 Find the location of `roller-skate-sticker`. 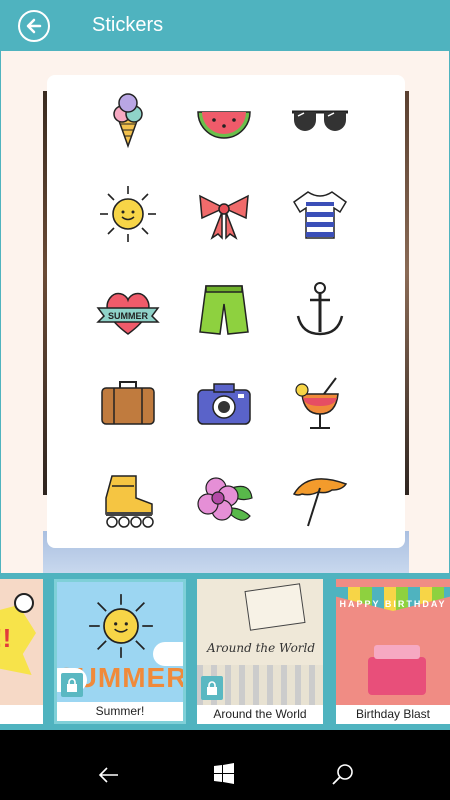

roller-skate-sticker is located at coordinates (128, 500).